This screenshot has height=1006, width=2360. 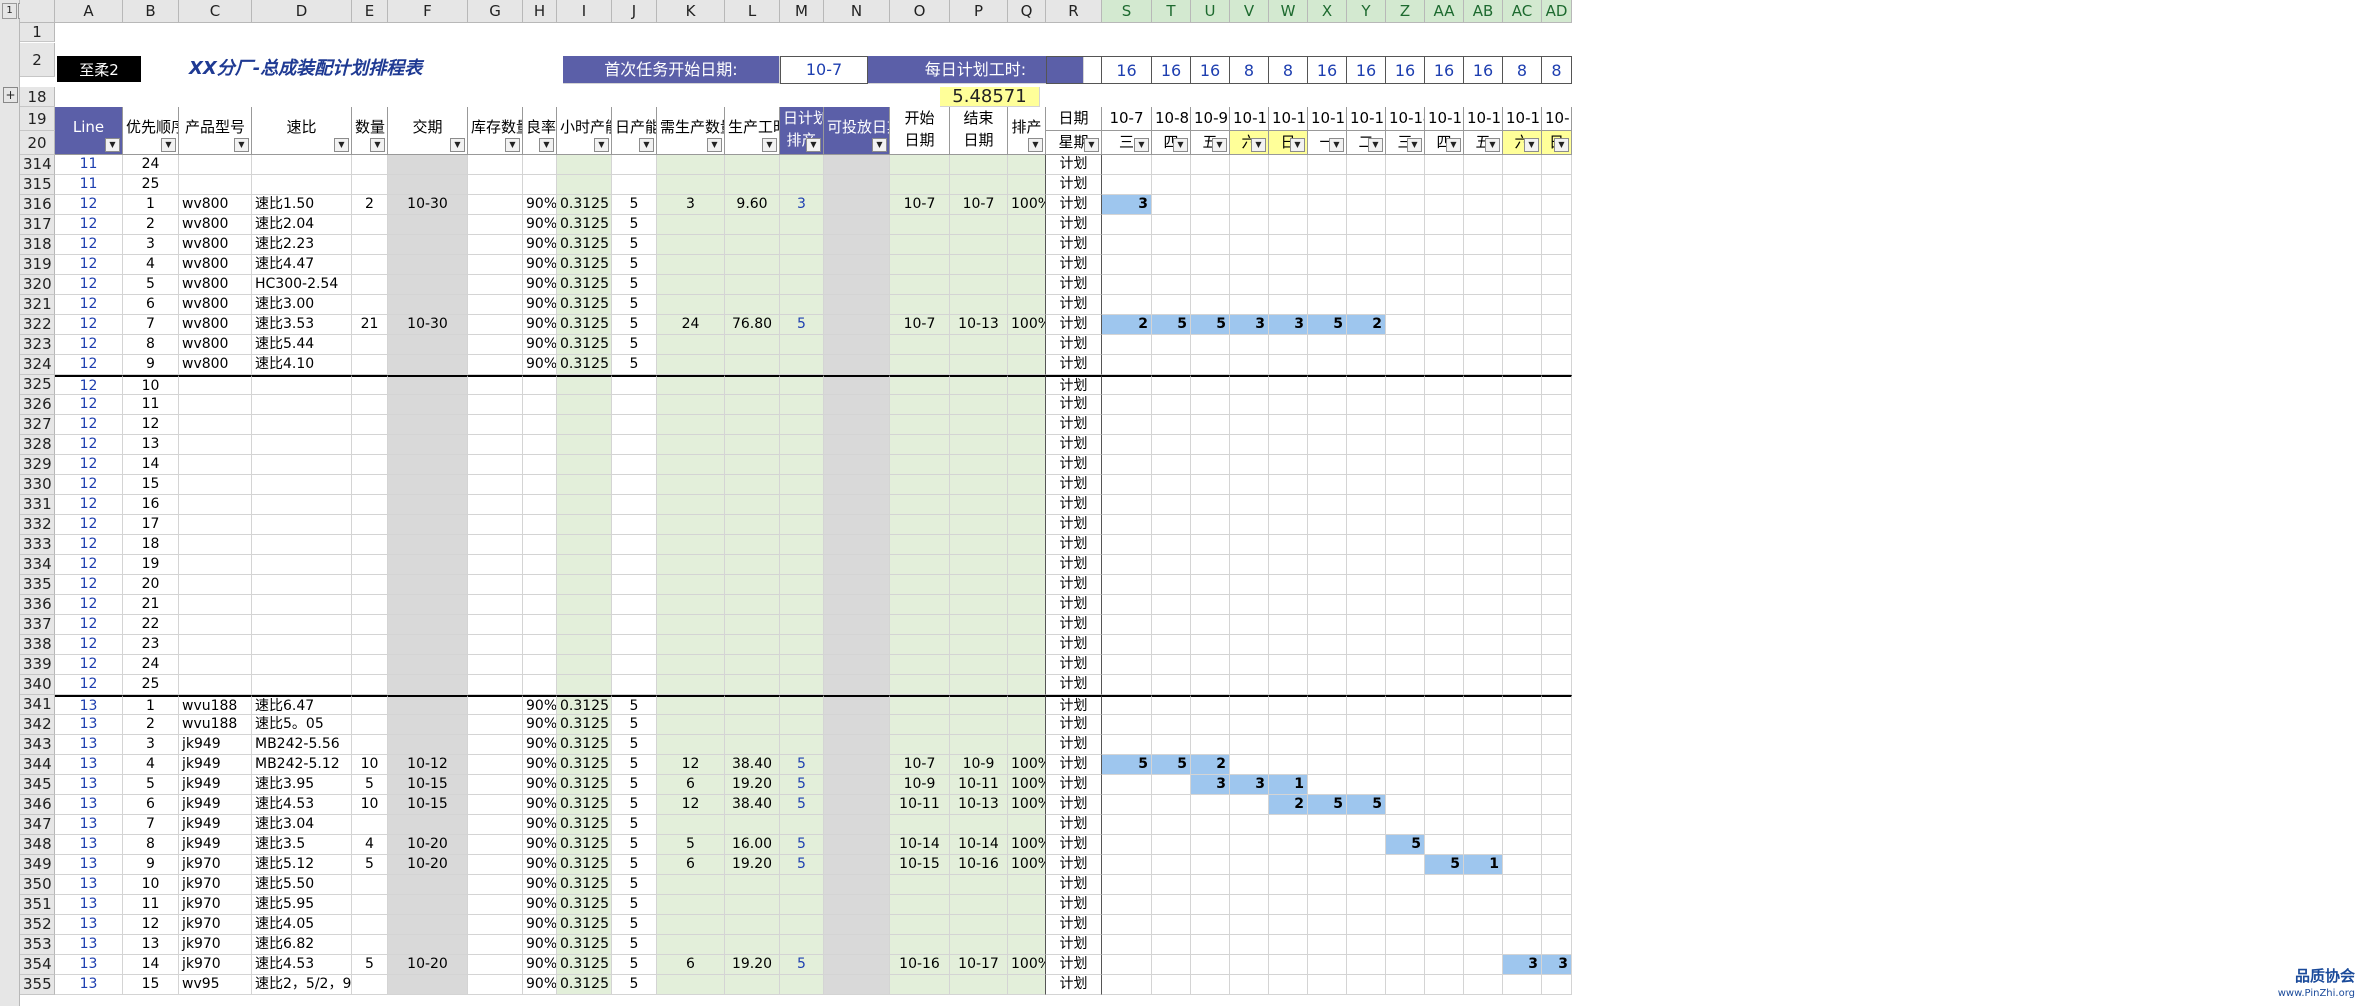 What do you see at coordinates (37, 605) in the screenshot?
I see `row-header-336: 336` at bounding box center [37, 605].